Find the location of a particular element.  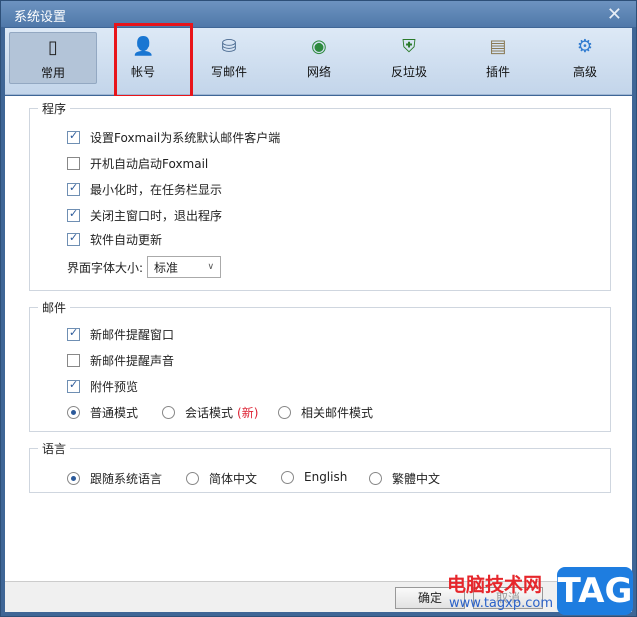

checkbox-auto-update: 软件自动更新 is located at coordinates (114, 239).